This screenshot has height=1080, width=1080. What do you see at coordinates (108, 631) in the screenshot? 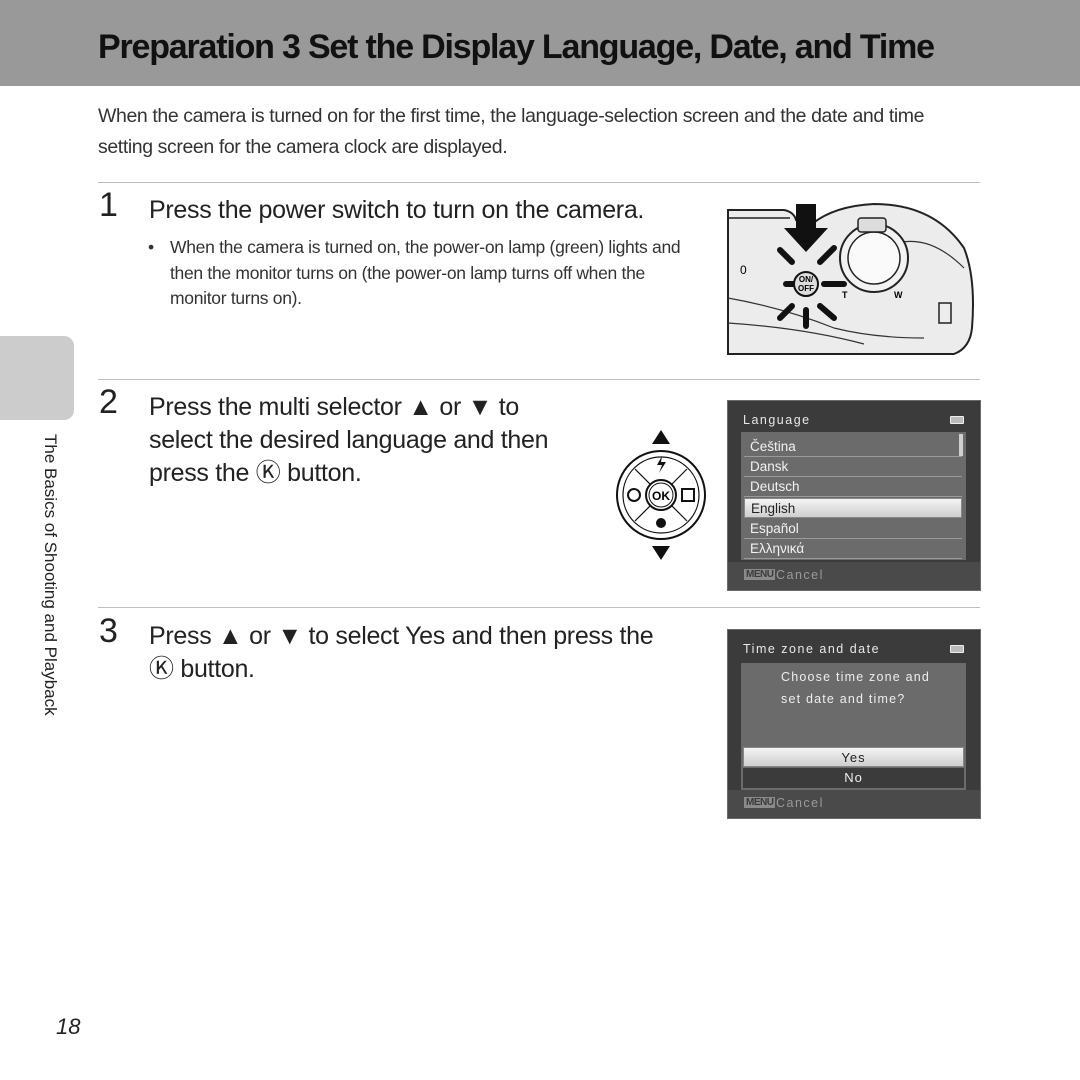
I see `step-3-number: 3` at bounding box center [108, 631].